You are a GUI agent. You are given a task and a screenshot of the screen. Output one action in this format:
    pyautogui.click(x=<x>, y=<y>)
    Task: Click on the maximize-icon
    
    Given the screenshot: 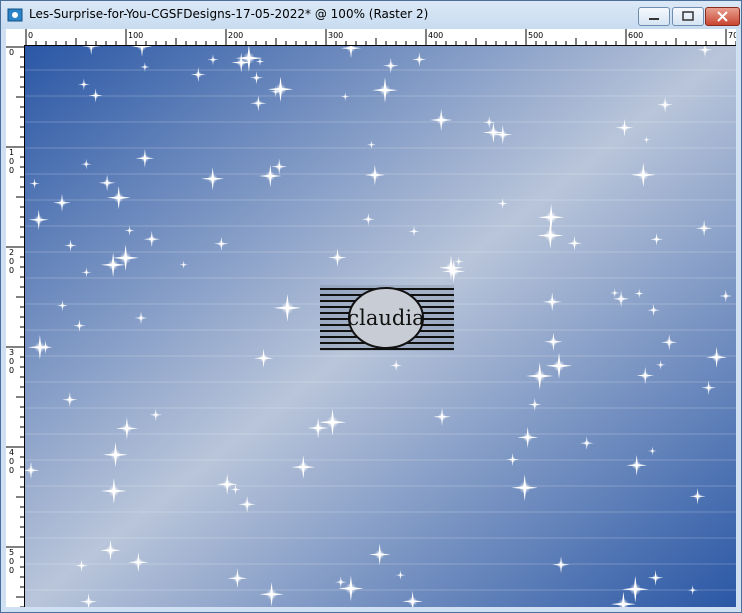 What is the action you would take?
    pyautogui.click(x=688, y=16)
    